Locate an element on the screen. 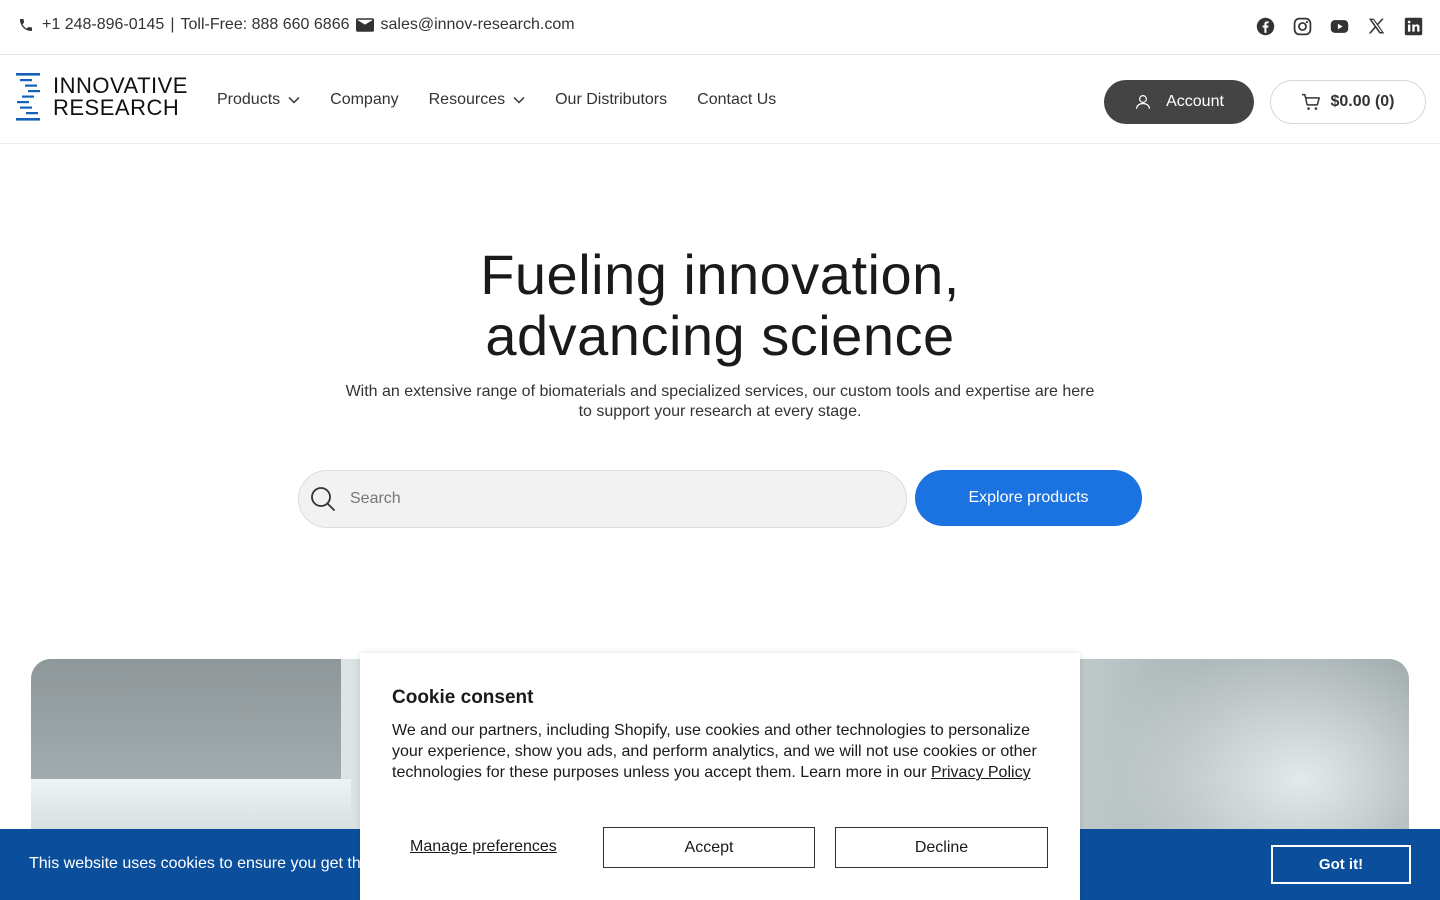 Image resolution: width=1440 pixels, height=900 pixels. nav-item-resources: Resources is located at coordinates (477, 100).